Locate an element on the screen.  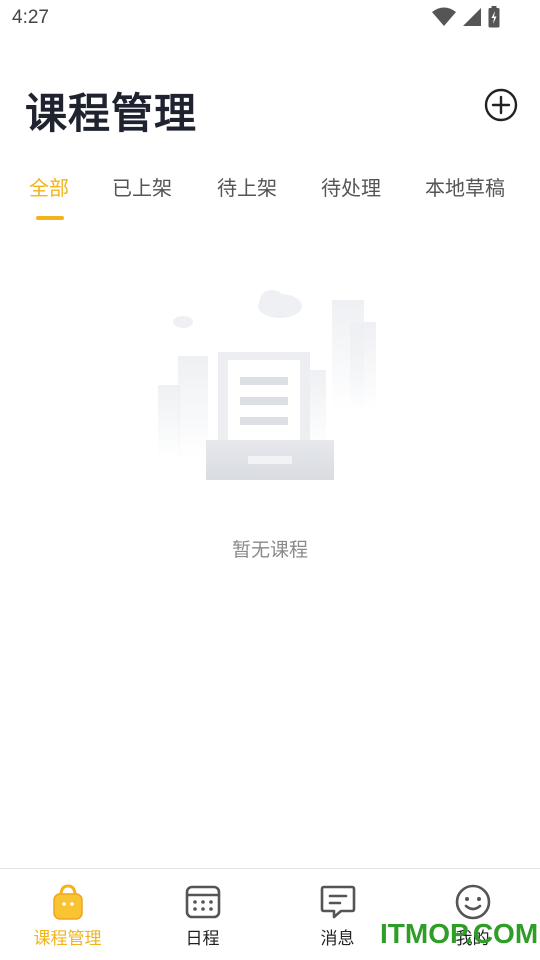
smiley-icon is located at coordinates (472, 902).